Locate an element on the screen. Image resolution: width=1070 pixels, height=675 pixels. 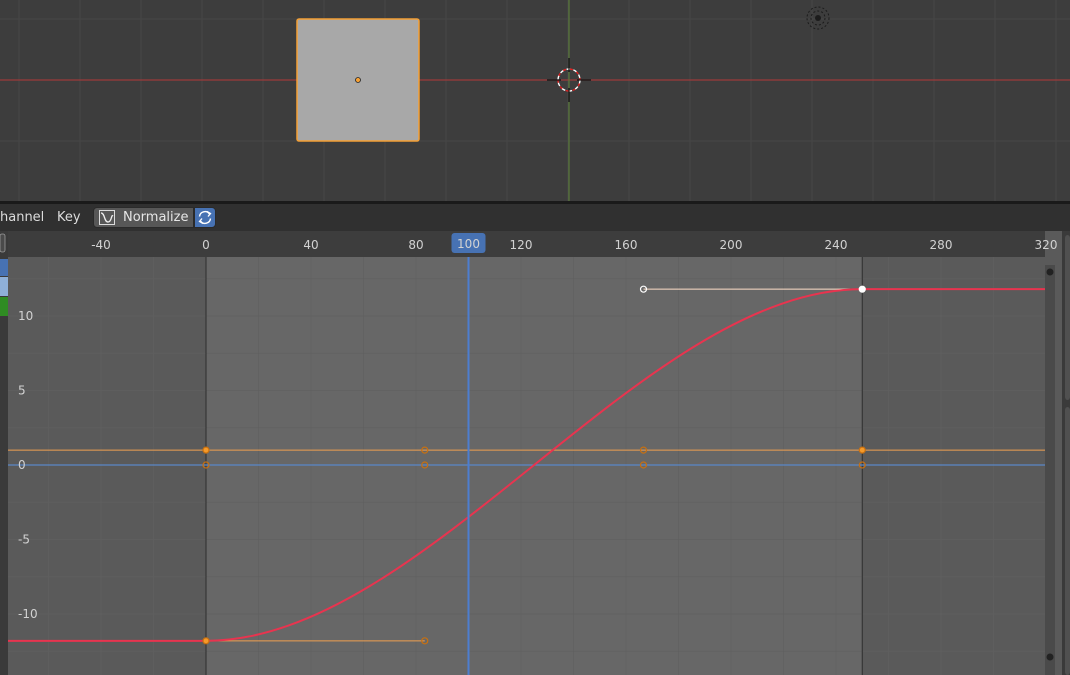
object-origin is located at coordinates (358, 80).